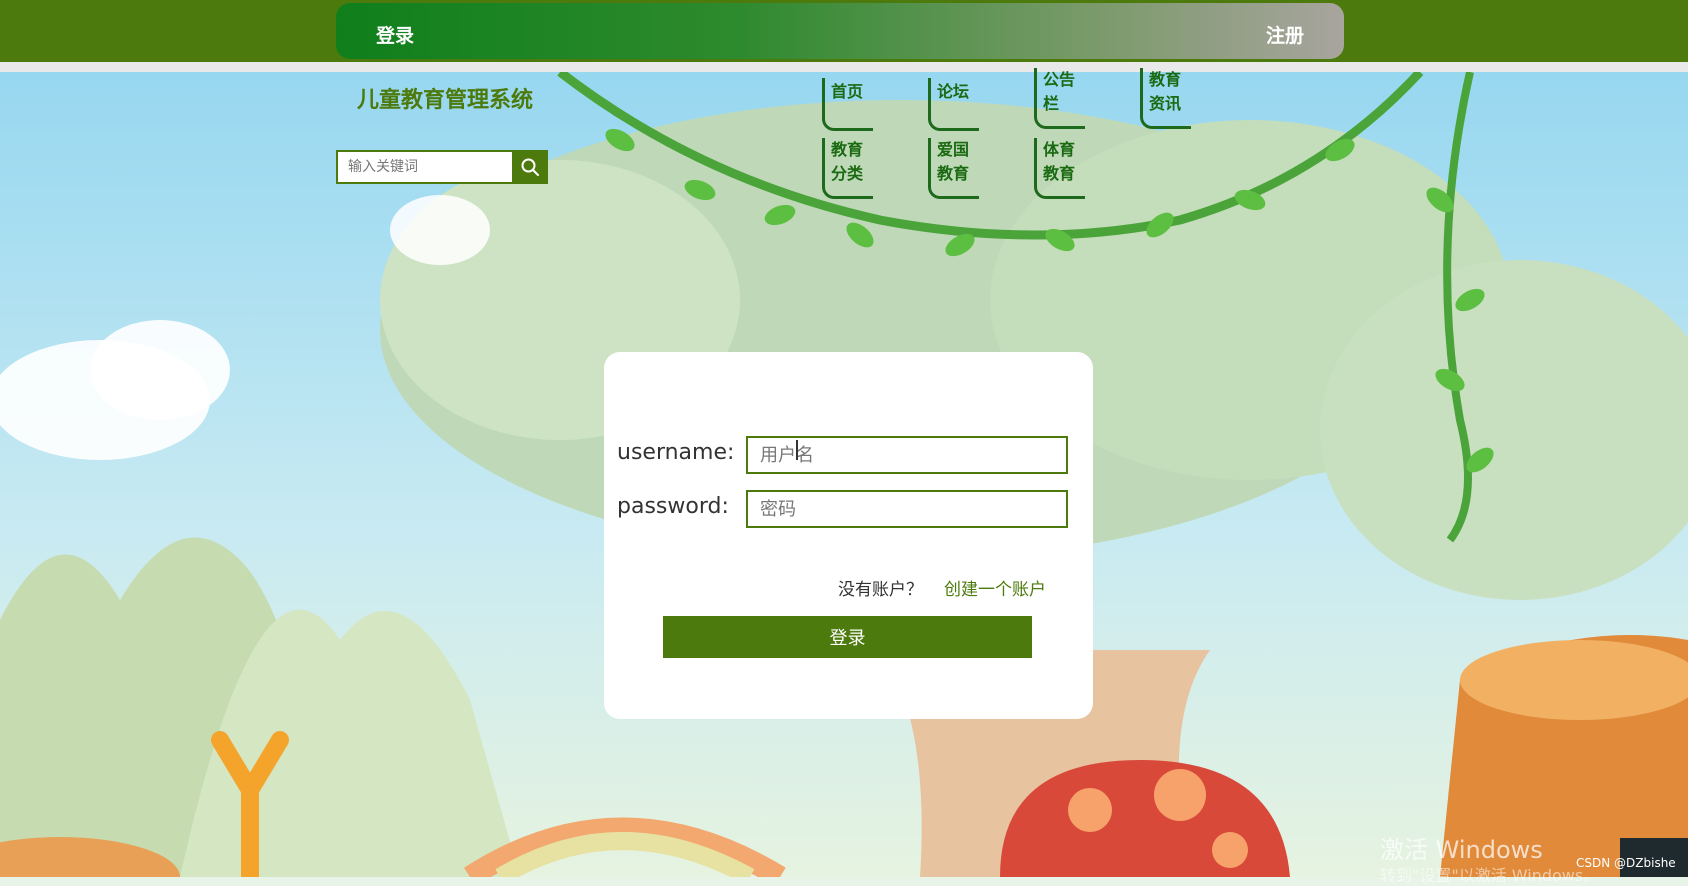 This screenshot has height=886, width=1688. I want to click on windows-activation-watermark: 激活 Windows, so click(1461, 850).